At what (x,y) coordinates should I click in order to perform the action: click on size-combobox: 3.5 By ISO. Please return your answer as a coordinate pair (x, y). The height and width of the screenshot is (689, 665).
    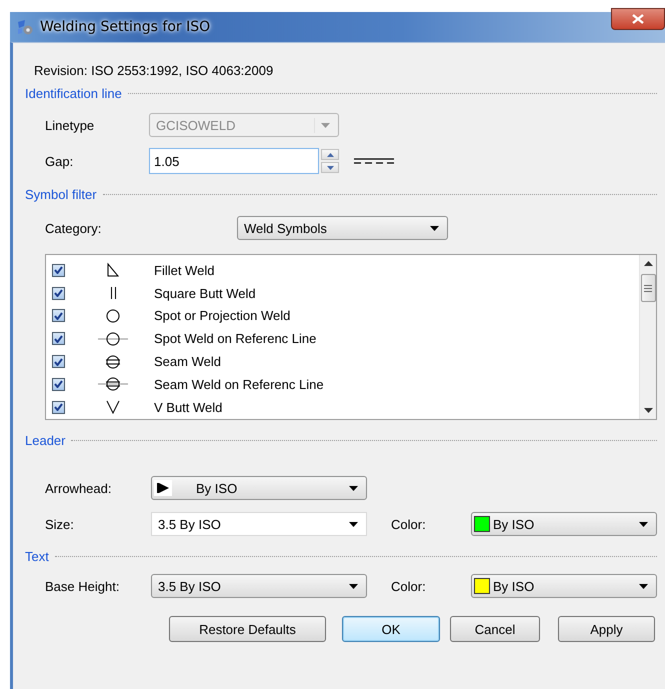
    Looking at the image, I should click on (259, 524).